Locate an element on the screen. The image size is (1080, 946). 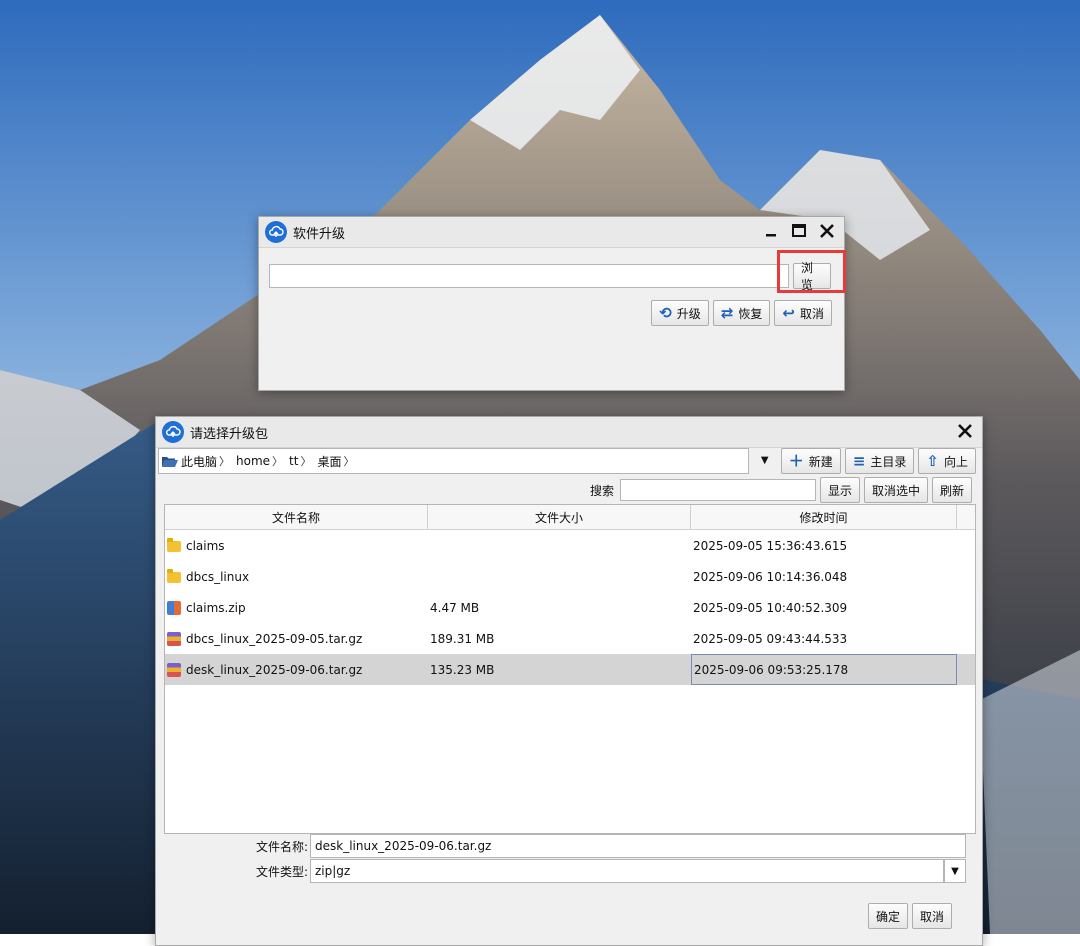
cancel-button: 取消 is located at coordinates (931, 916).